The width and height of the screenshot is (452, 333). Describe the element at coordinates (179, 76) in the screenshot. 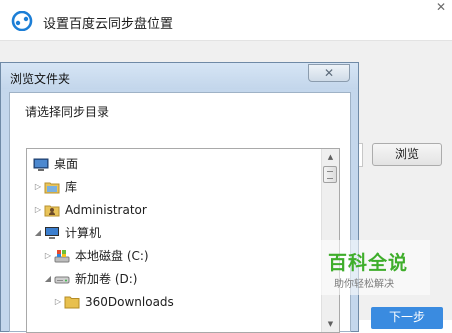

I see `dialog-titlebar: 浏览文件夹 ✕` at that location.